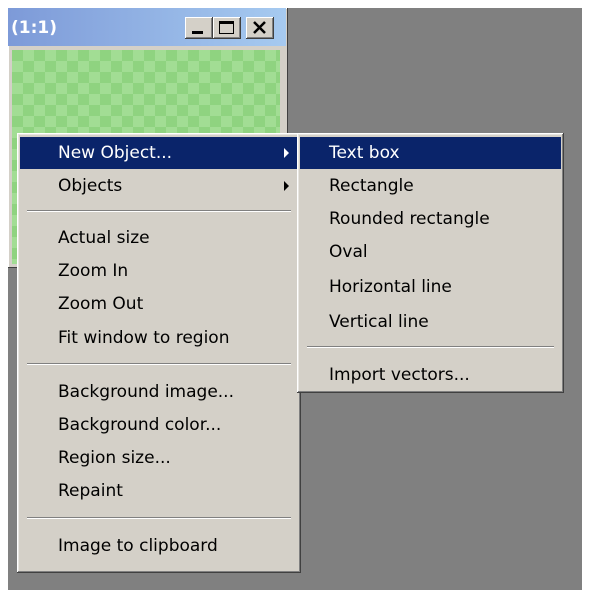 Image resolution: width=589 pixels, height=594 pixels. What do you see at coordinates (159, 304) in the screenshot?
I see `menu-item-zoom-out: Zoom Out` at bounding box center [159, 304].